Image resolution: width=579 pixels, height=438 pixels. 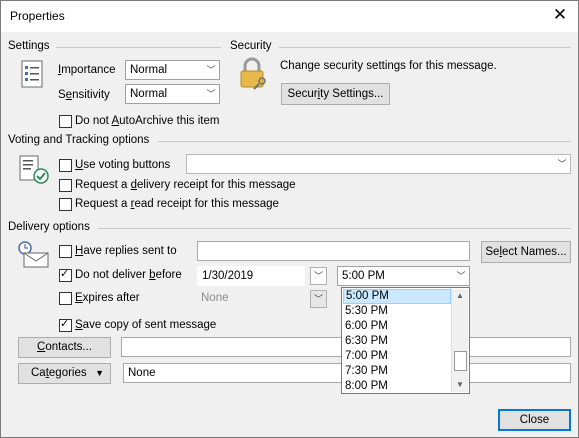 What do you see at coordinates (65, 251) in the screenshot?
I see `have-replies-checkbox` at bounding box center [65, 251].